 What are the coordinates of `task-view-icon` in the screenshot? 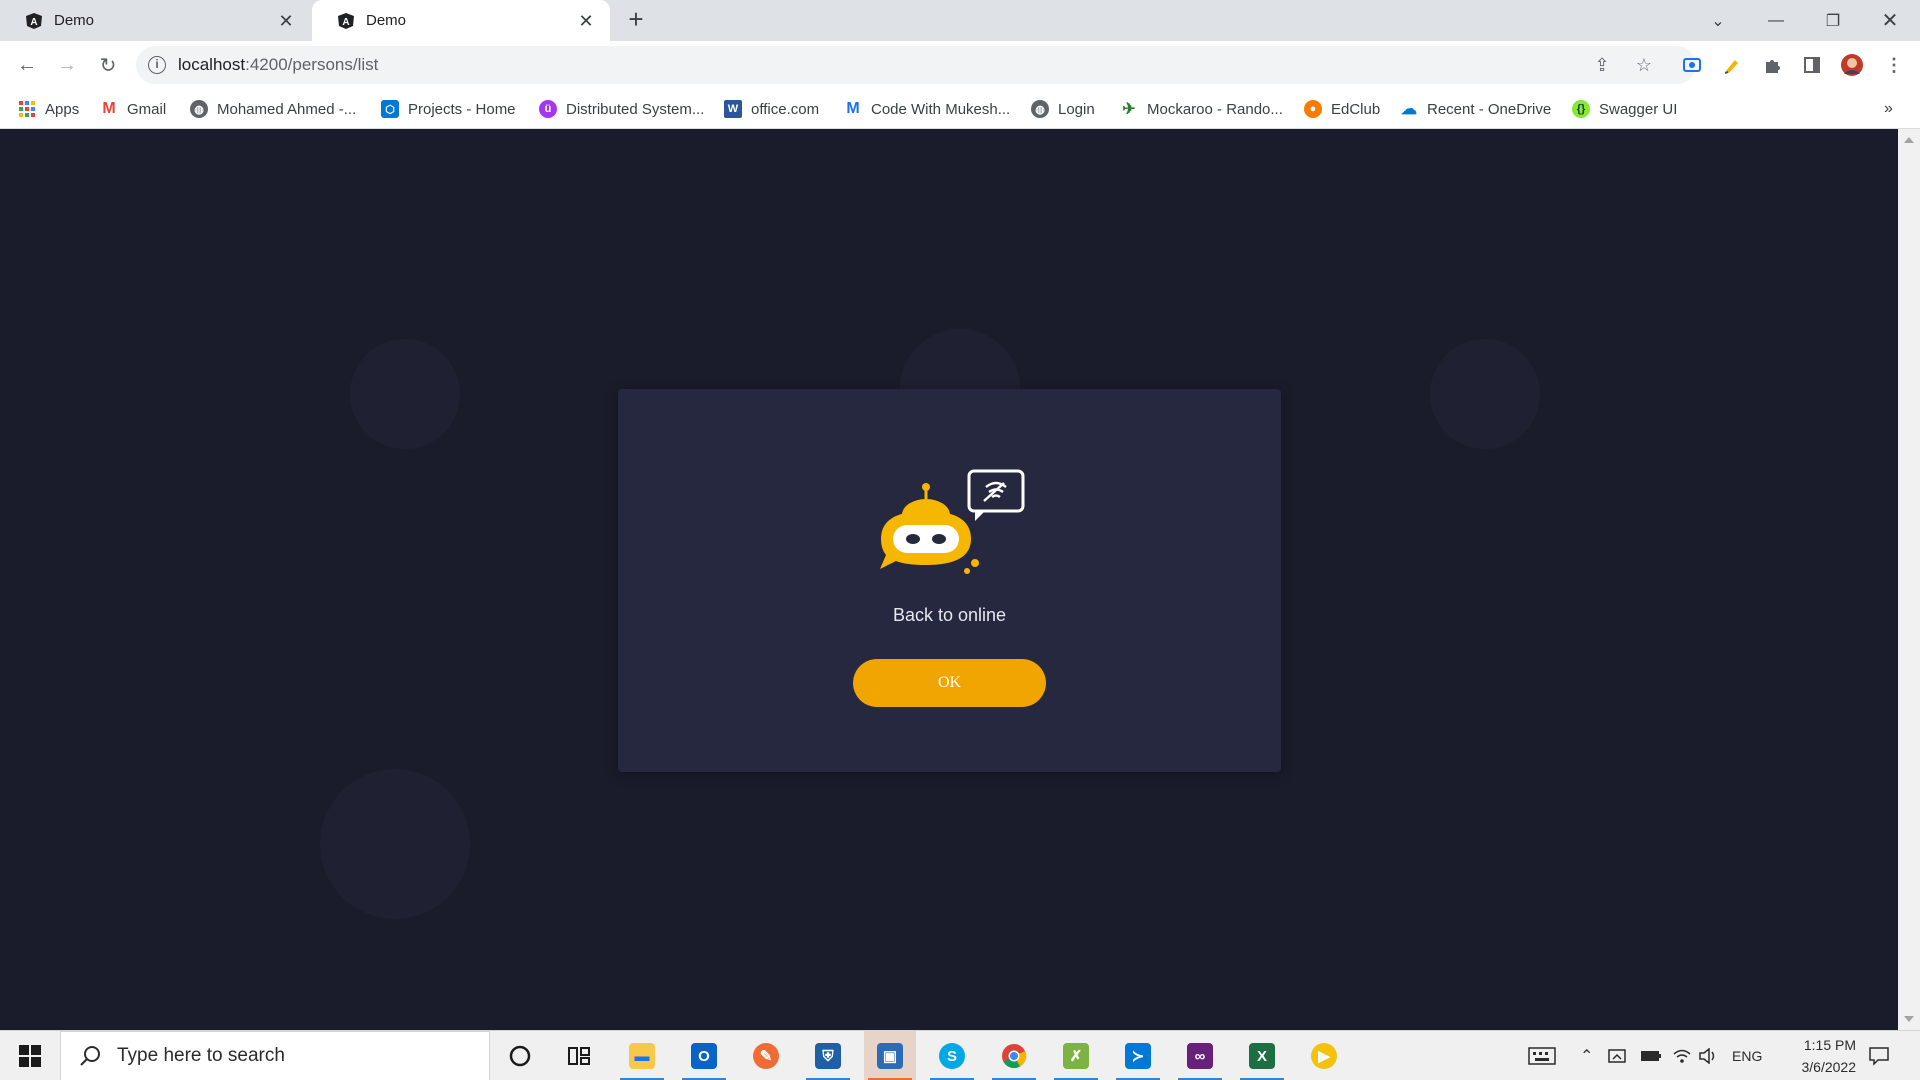 It's located at (580, 1055).